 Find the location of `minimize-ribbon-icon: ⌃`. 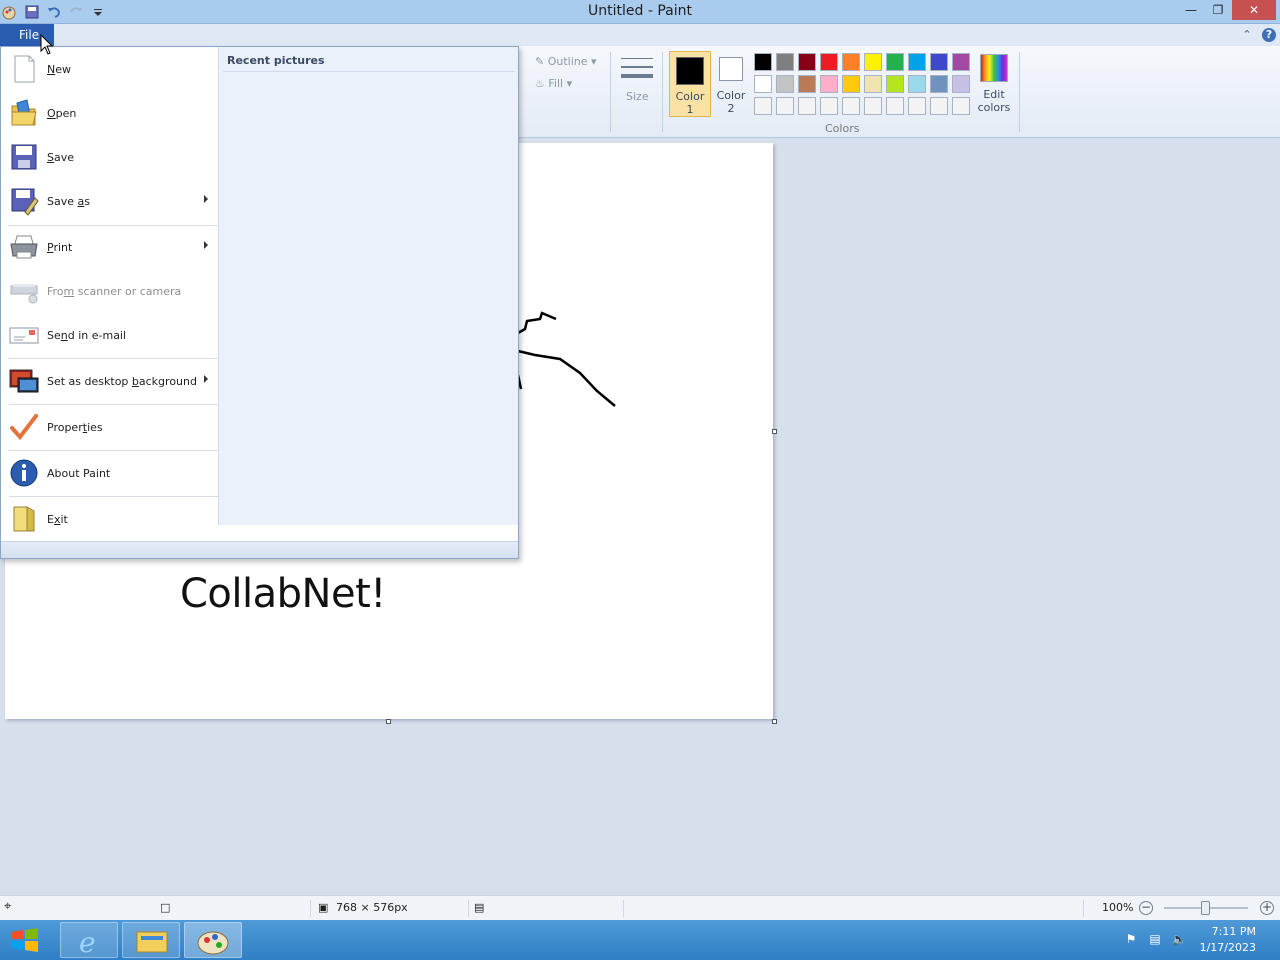

minimize-ribbon-icon: ⌃ is located at coordinates (1247, 35).